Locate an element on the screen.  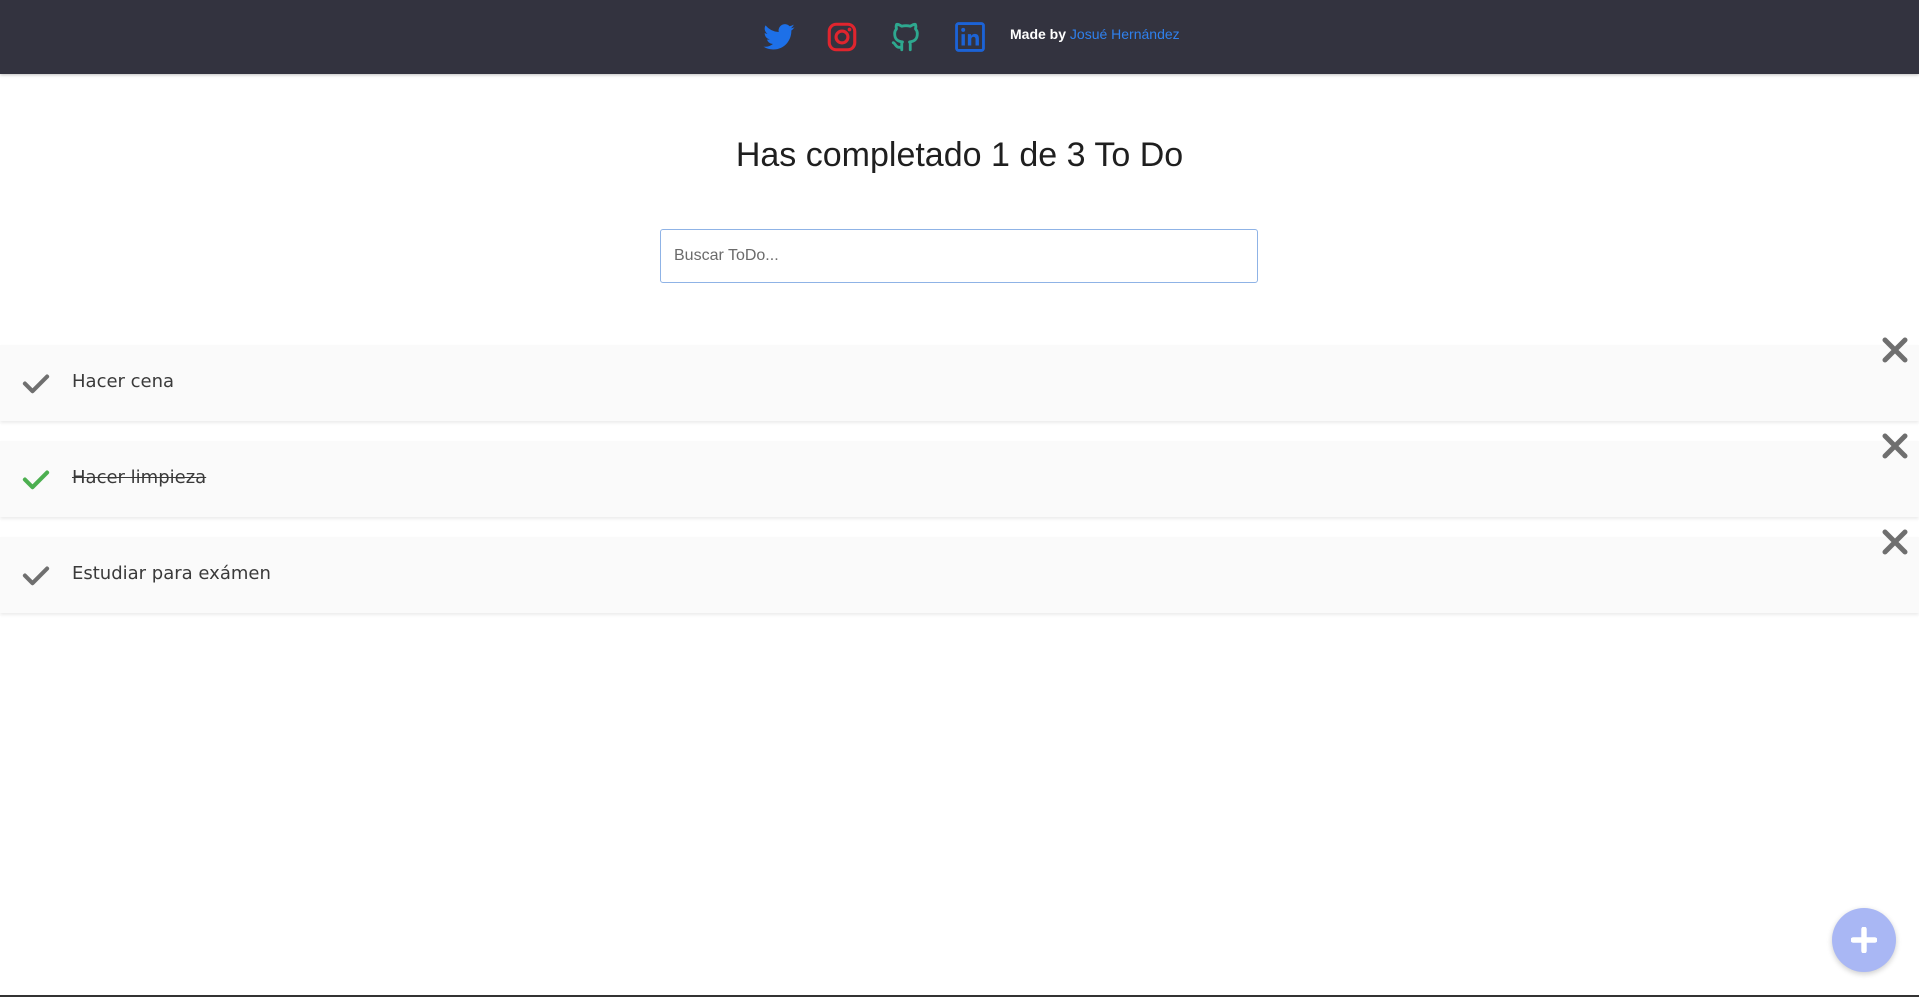
plus-icon is located at coordinates (1864, 940).